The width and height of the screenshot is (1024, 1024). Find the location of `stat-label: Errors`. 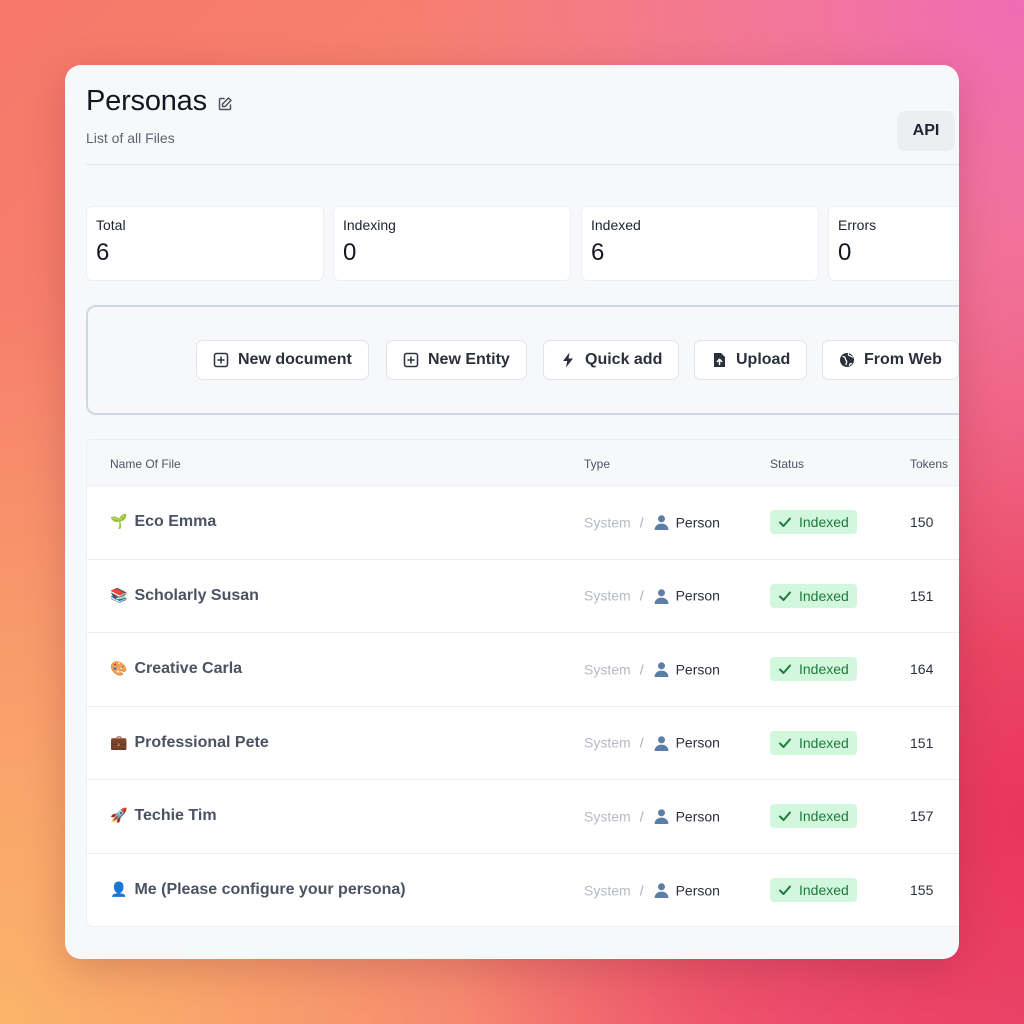

stat-label: Errors is located at coordinates (857, 225).